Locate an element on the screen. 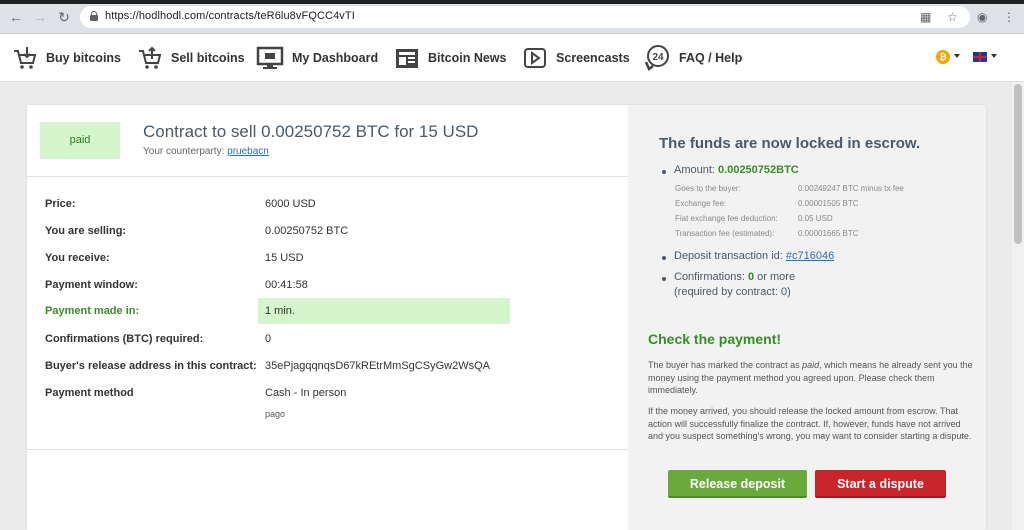 The width and height of the screenshot is (1024, 530). detail-row-payment-method: Payment method Cash - In person is located at coordinates (327, 393).